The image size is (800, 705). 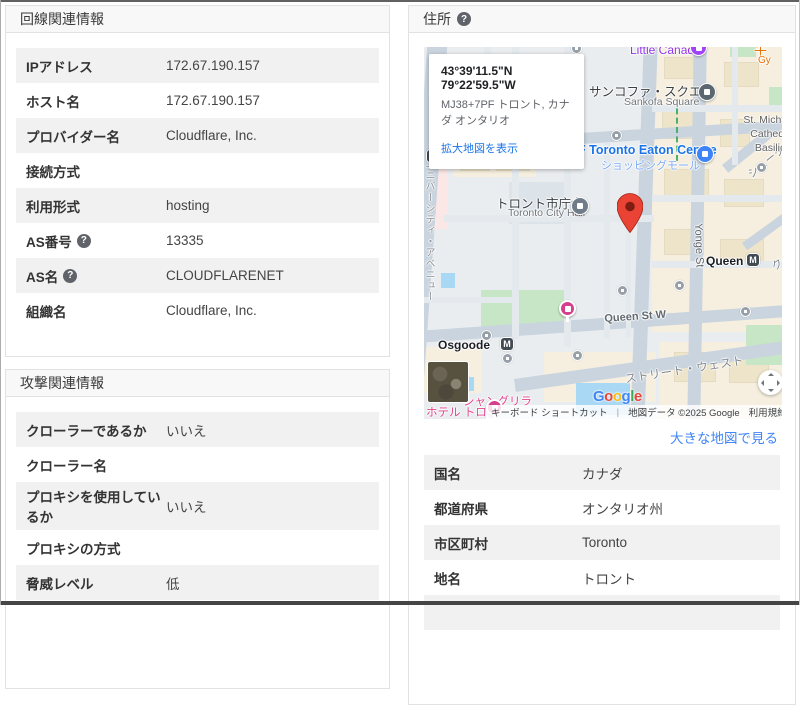 I want to click on poi-label-orange-2: Gy, so click(x=764, y=60).